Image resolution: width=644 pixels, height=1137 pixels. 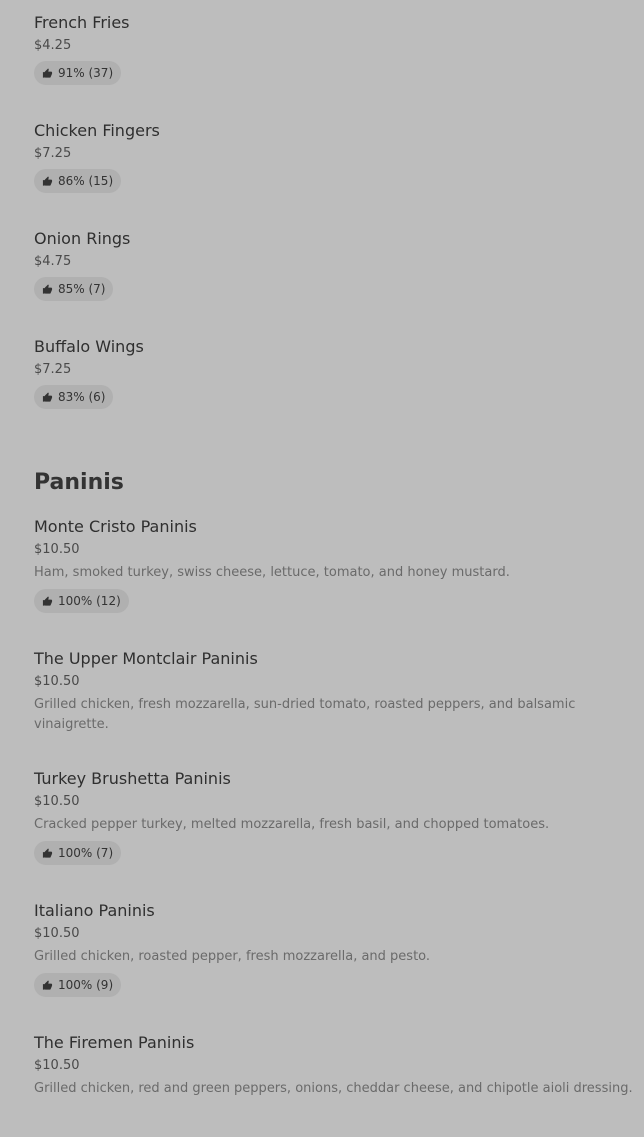 I want to click on rating-text: 86% (15), so click(x=86, y=181).